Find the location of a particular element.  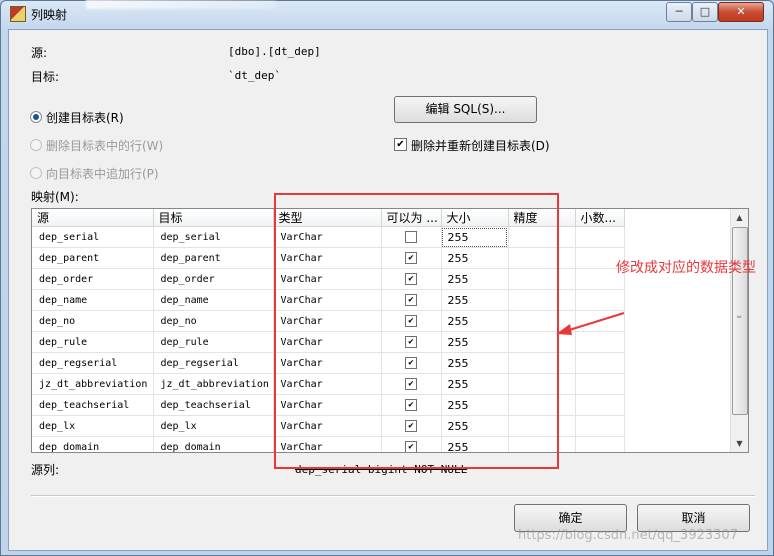

target-cell: dep_rule is located at coordinates (213, 342).